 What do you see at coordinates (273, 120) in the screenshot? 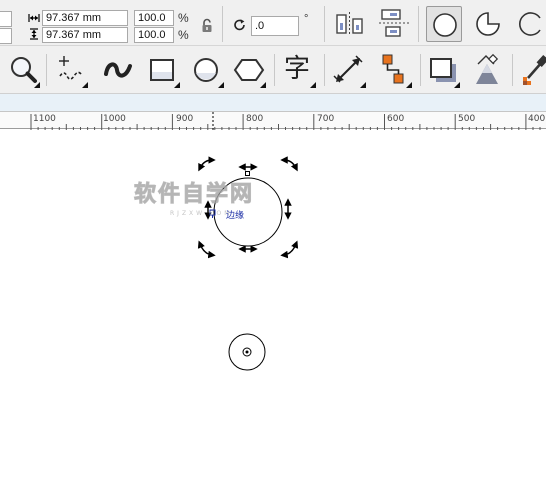
I see `horizontal-ruler: 1100 1000 900 800 700 600 500 400` at bounding box center [273, 120].